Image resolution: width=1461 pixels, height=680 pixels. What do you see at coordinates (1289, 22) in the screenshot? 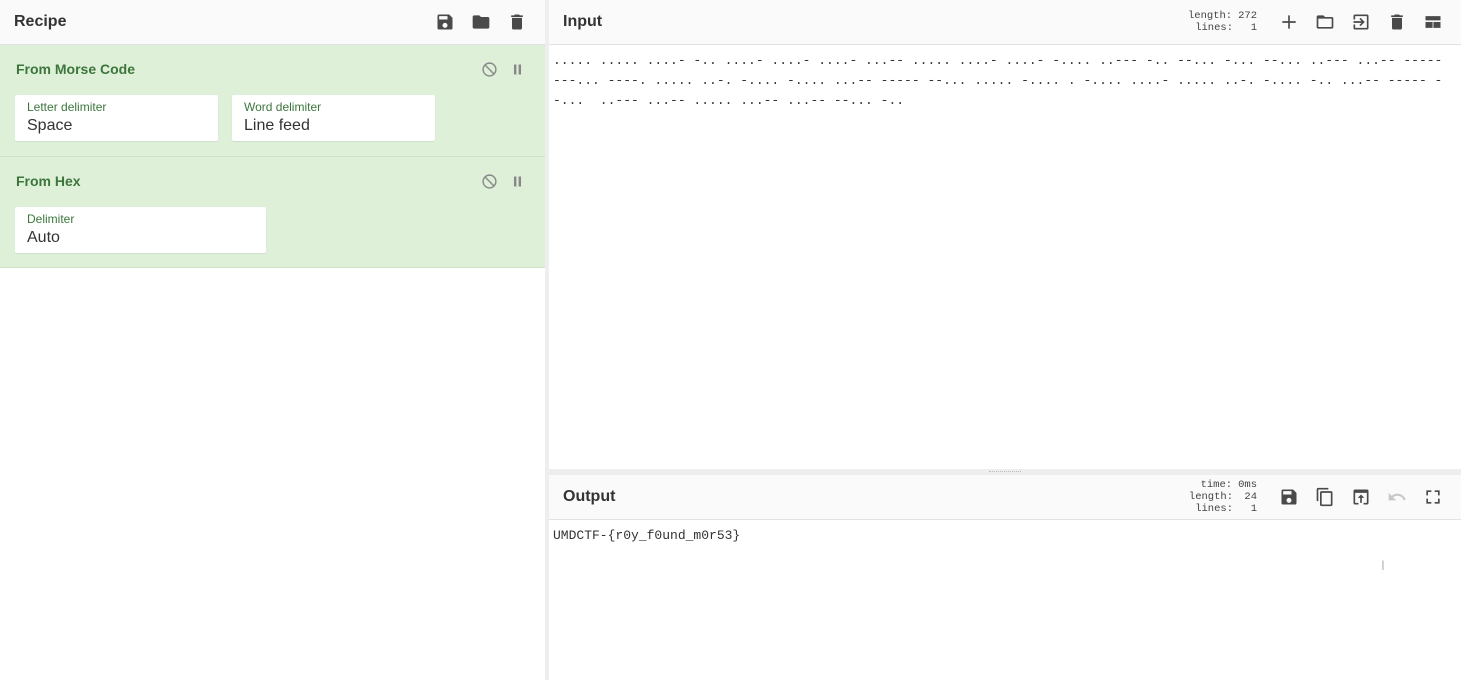
I see `plus-icon` at bounding box center [1289, 22].